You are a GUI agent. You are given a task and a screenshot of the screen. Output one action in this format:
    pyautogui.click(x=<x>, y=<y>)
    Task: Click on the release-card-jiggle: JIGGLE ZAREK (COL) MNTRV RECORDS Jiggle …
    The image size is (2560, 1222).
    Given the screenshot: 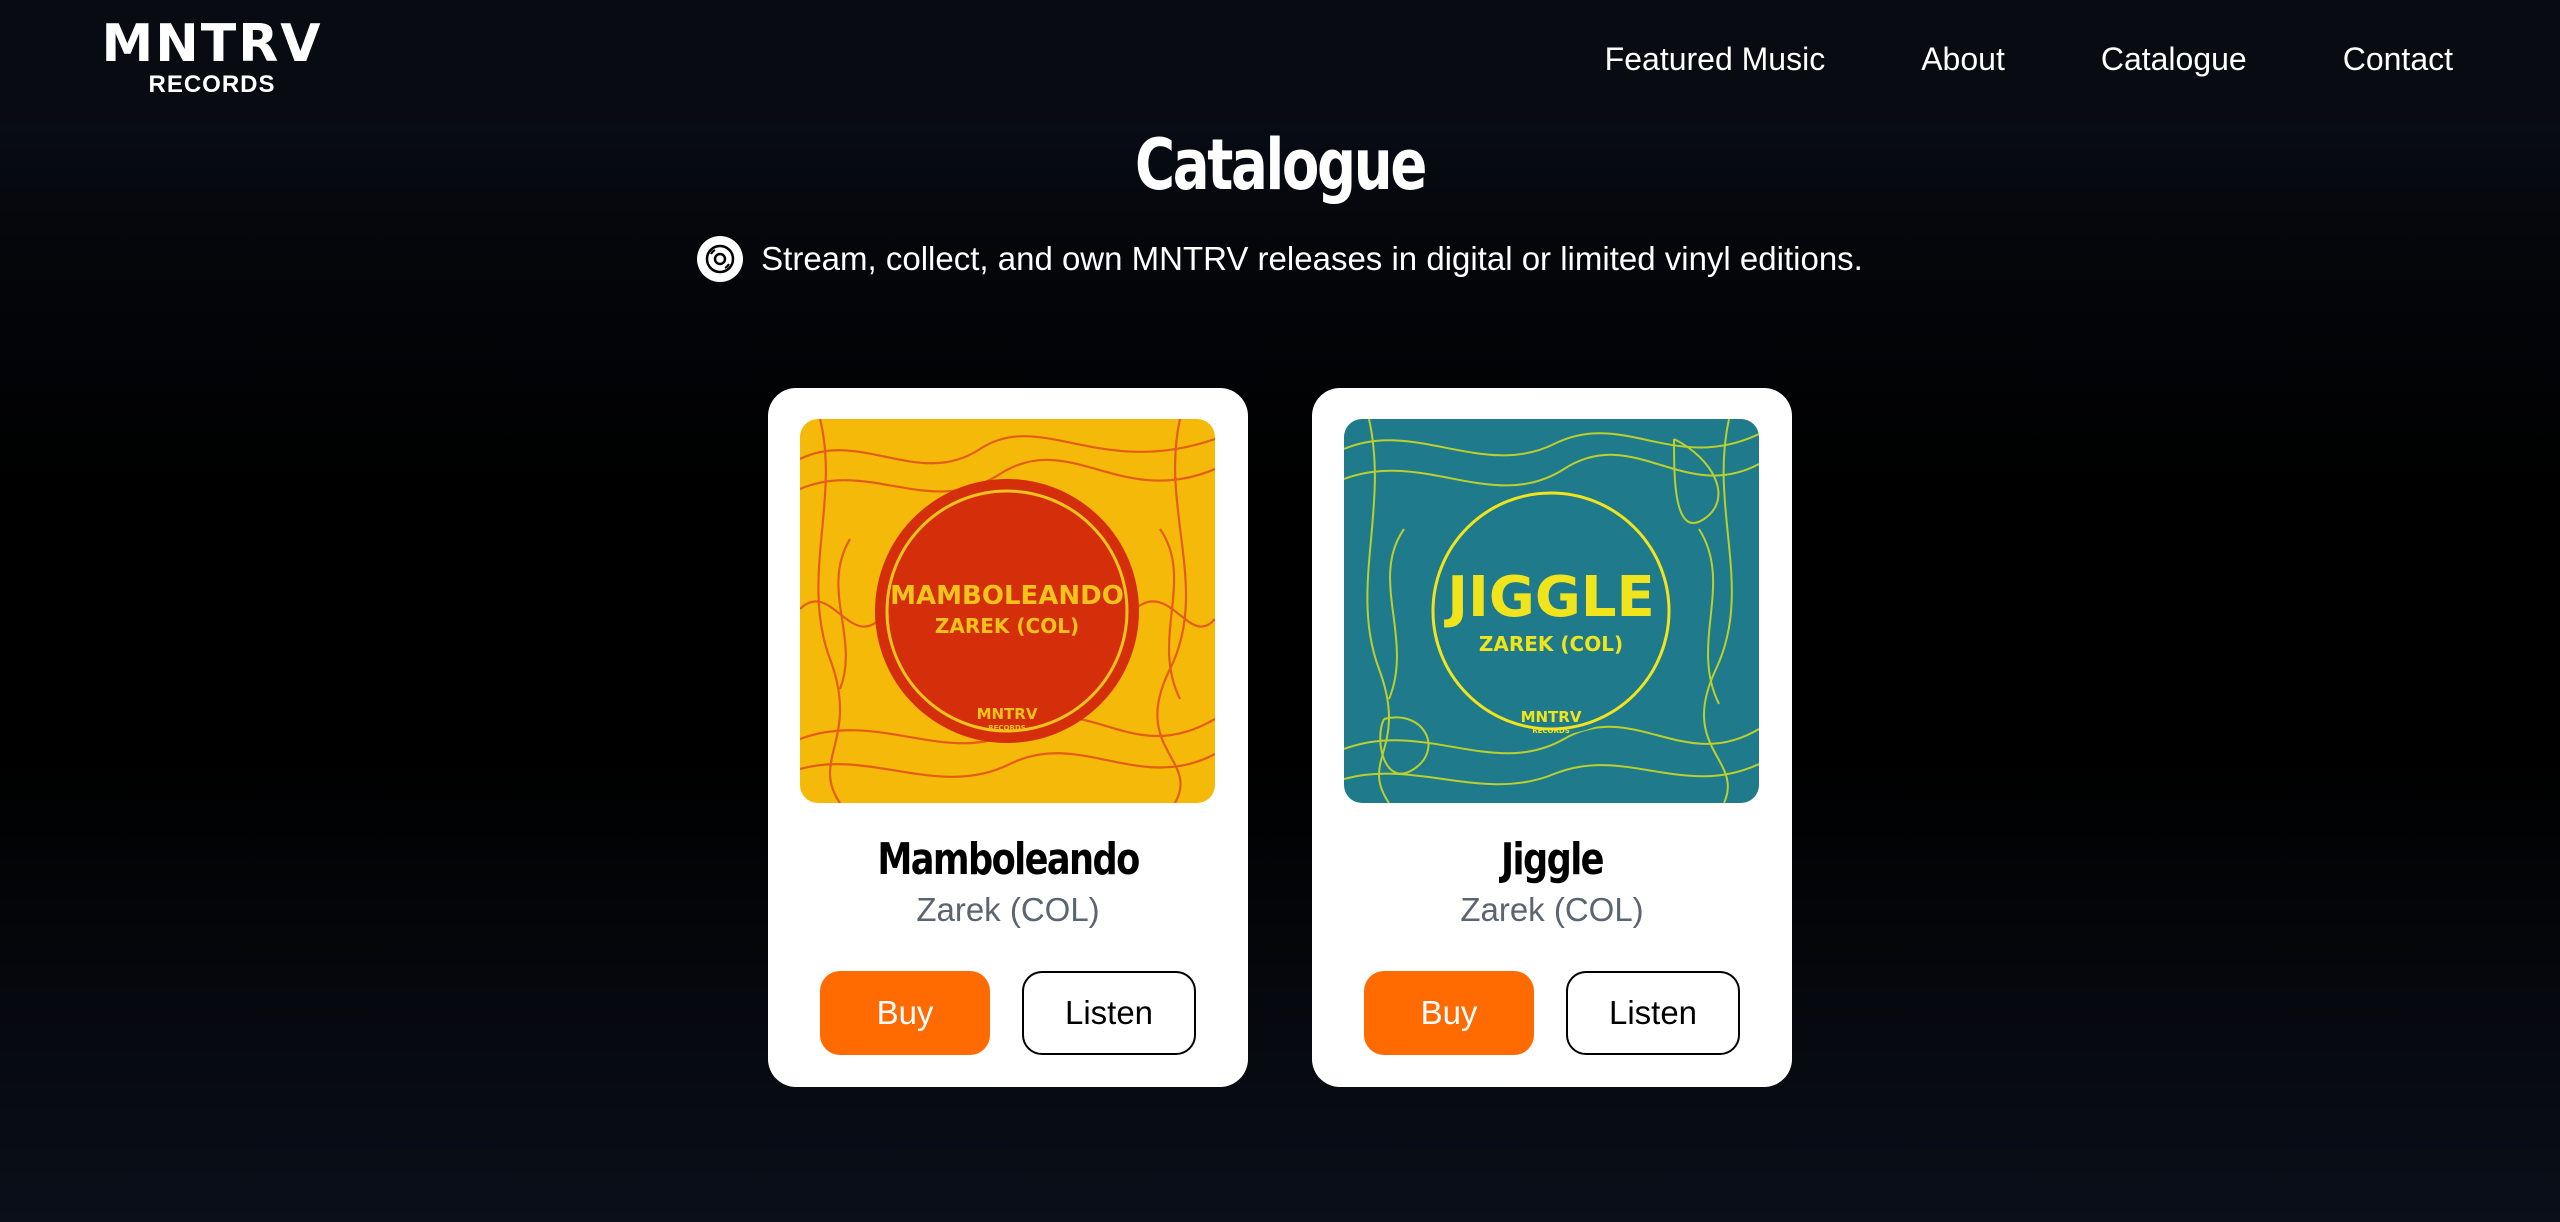 What is the action you would take?
    pyautogui.click(x=1552, y=737)
    